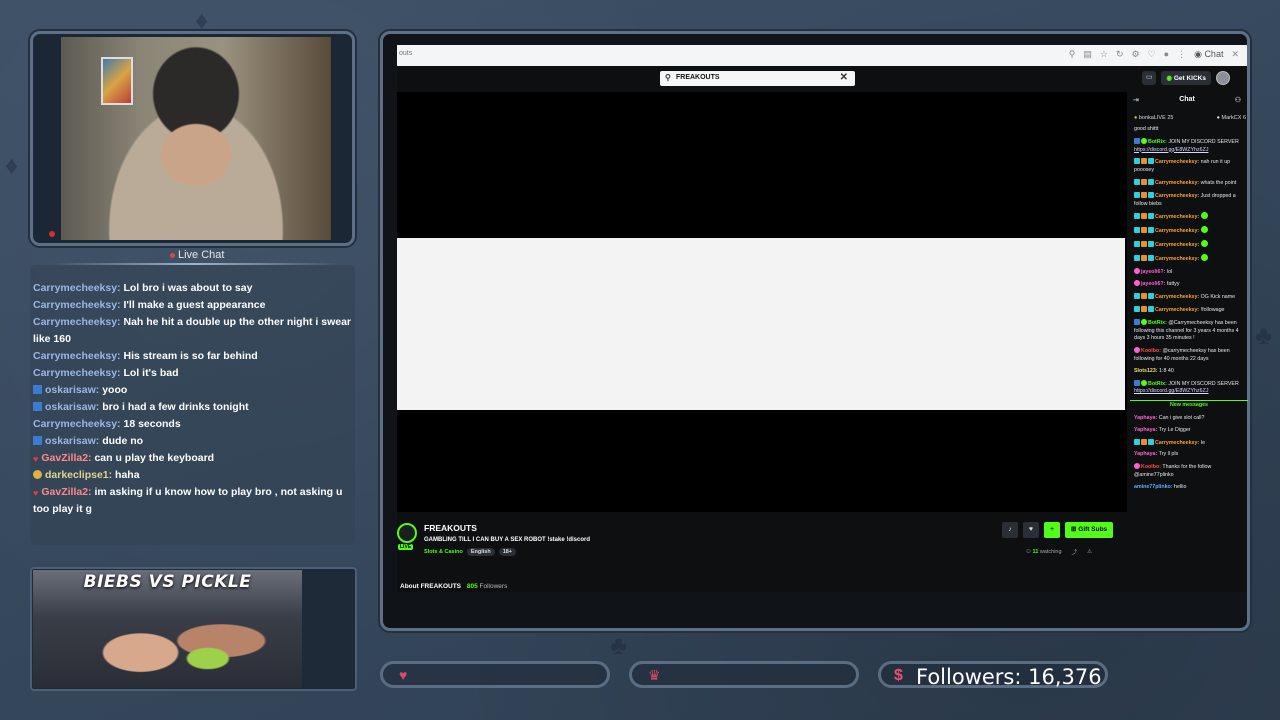  I want to click on chat-text: Lol it's bad, so click(151, 373).